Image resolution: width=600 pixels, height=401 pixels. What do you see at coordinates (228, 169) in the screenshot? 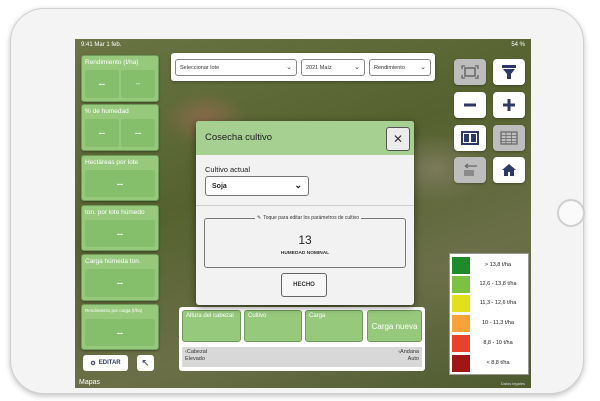
I see `current-crop-label: Cultivo actual` at bounding box center [228, 169].